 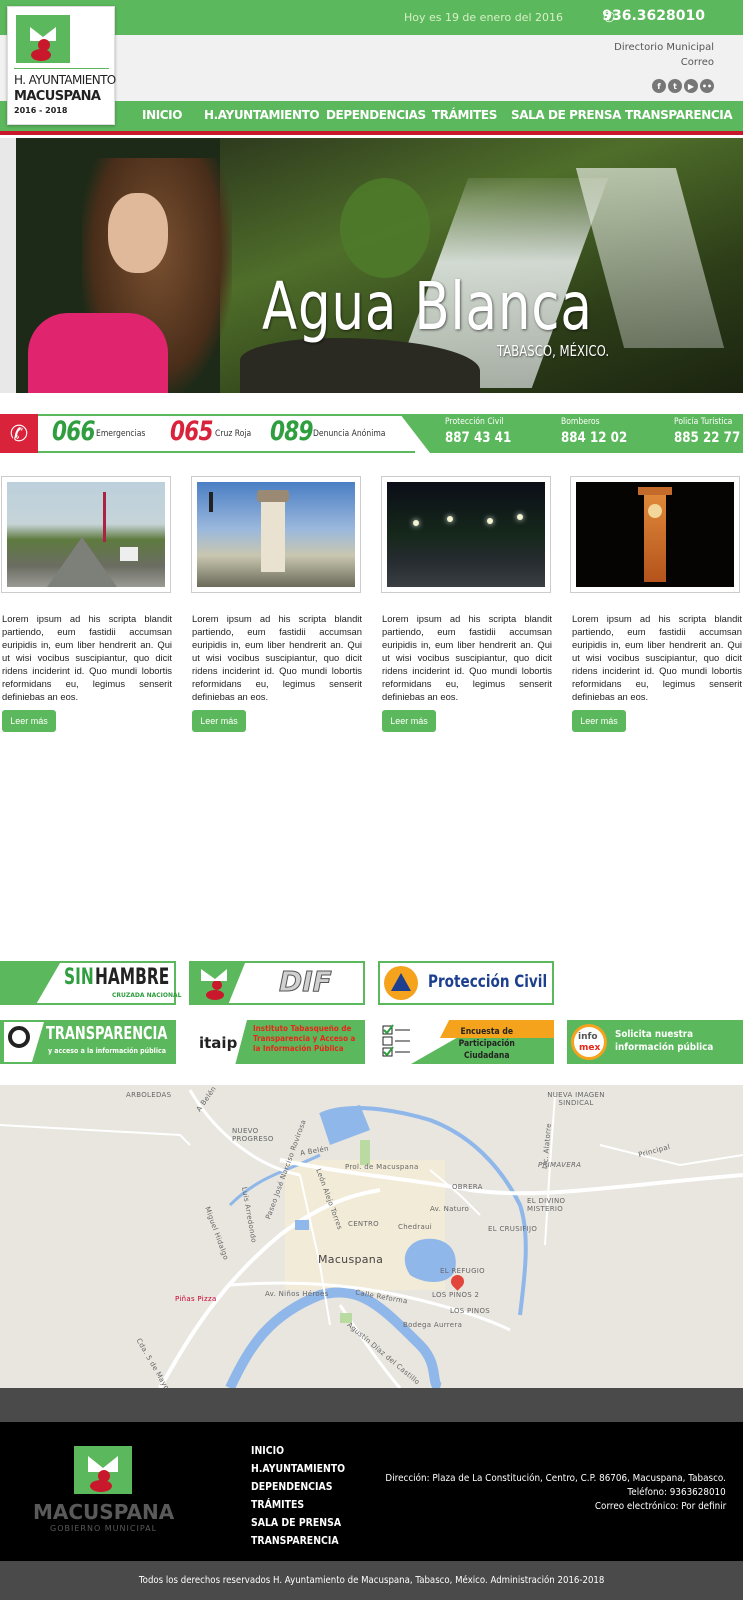 I want to click on nav-transparencia: TRANSPARENCIA, so click(x=679, y=115).